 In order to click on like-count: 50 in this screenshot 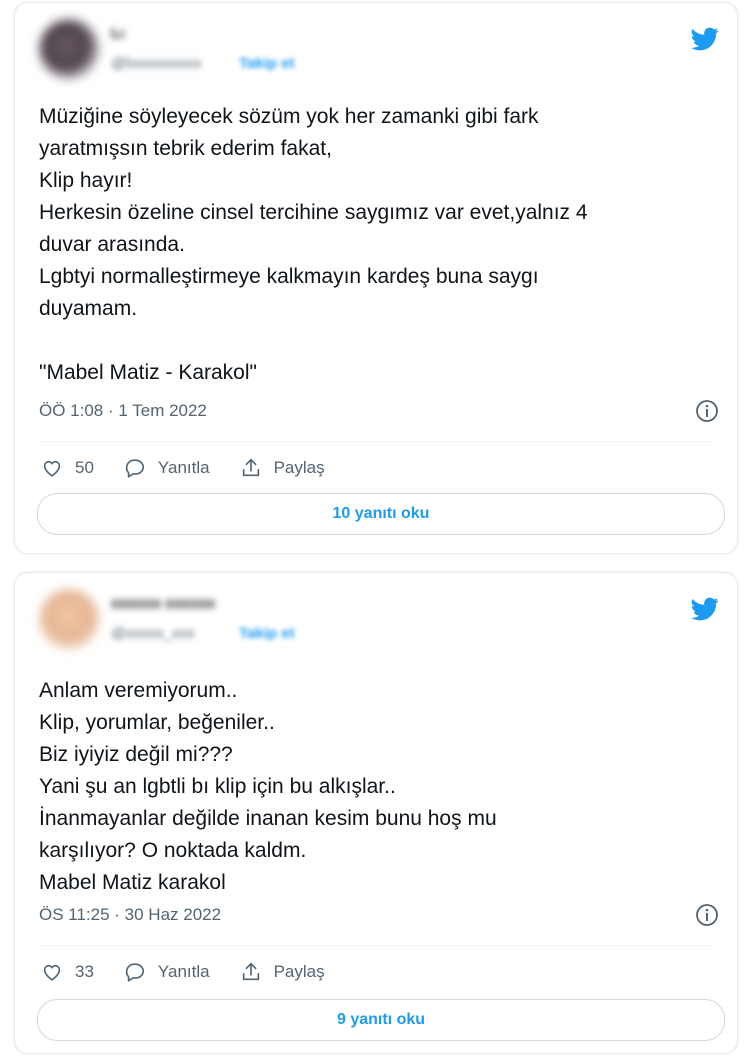, I will do `click(84, 467)`.